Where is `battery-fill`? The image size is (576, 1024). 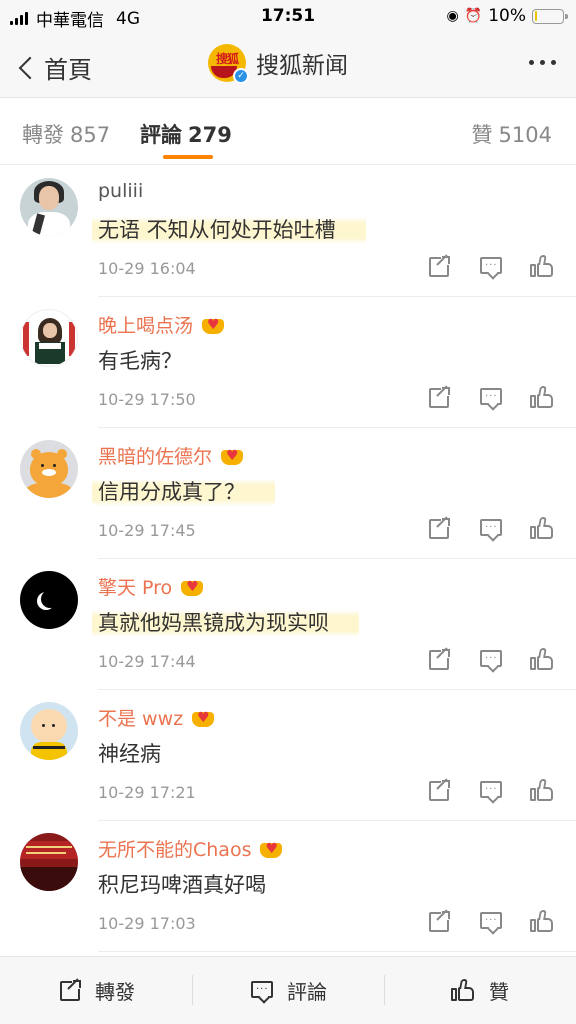
battery-fill is located at coordinates (536, 16).